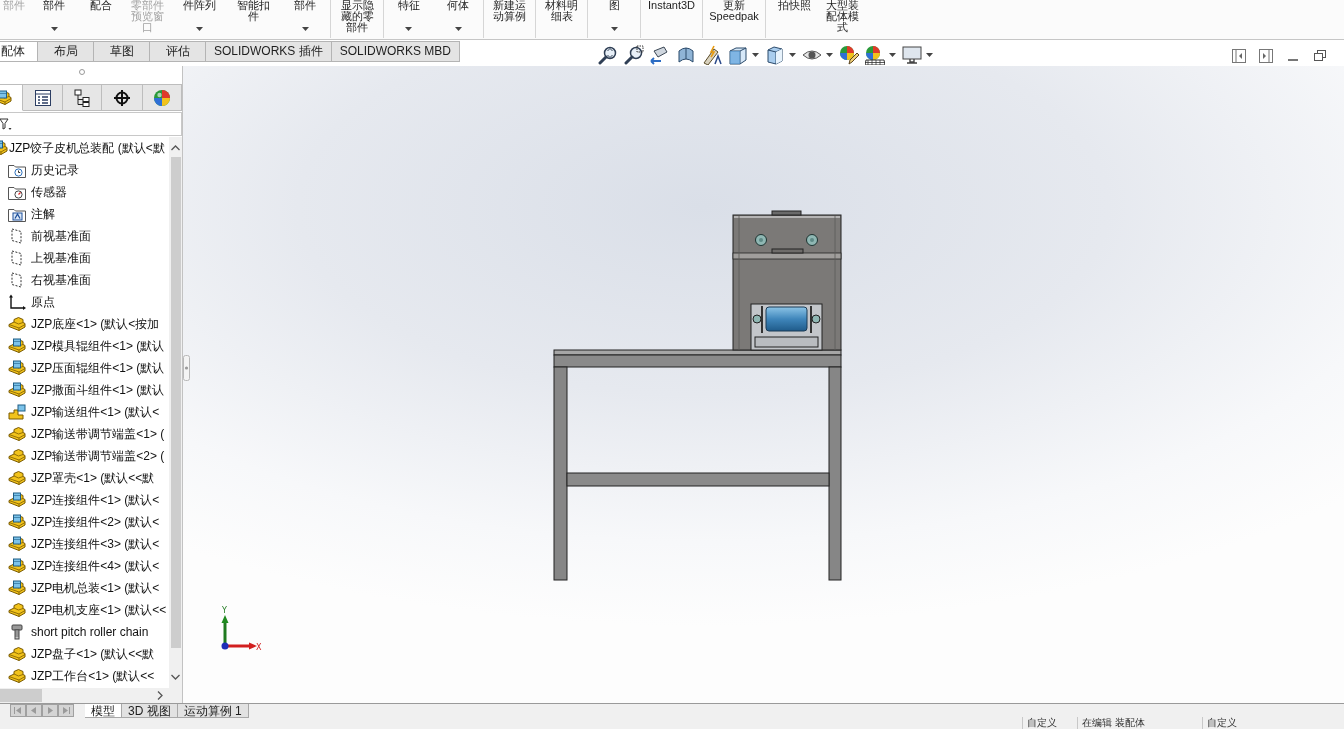  I want to click on tree-item: JZP连接组件<2> (默认<, so click(95, 522).